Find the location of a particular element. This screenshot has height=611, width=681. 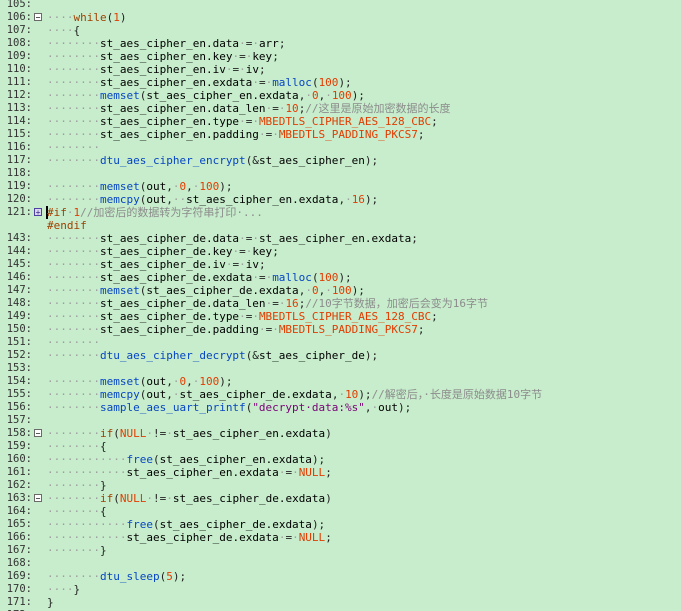

code-line: 154: ········memset(out,·0,·100); is located at coordinates (340, 381).